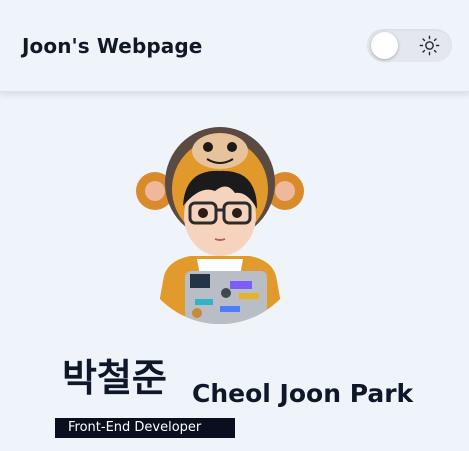  What do you see at coordinates (145, 428) in the screenshot?
I see `role-badge: Front-End Developer` at bounding box center [145, 428].